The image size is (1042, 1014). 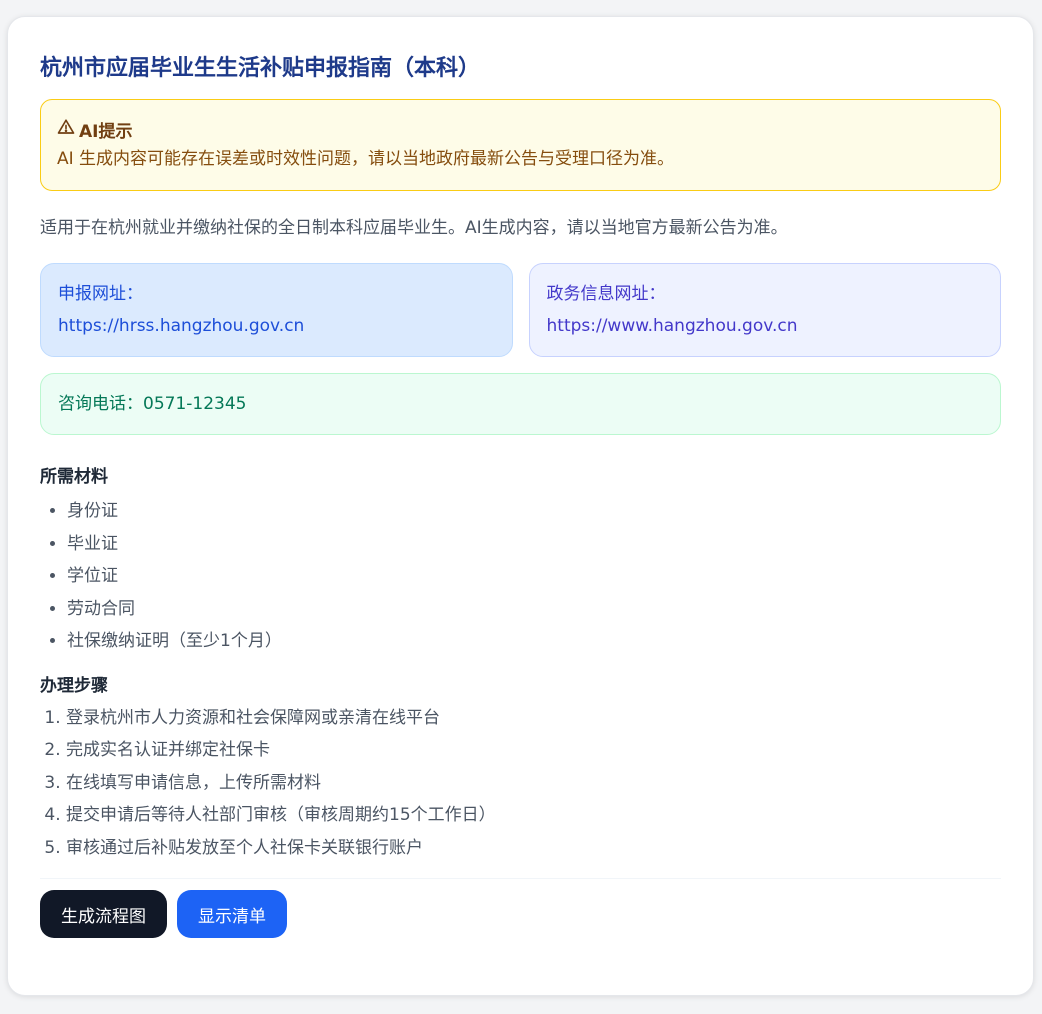 What do you see at coordinates (533, 848) in the screenshot?
I see `step-item: 审核通过后补贴发放至个人社保卡关联银行账户` at bounding box center [533, 848].